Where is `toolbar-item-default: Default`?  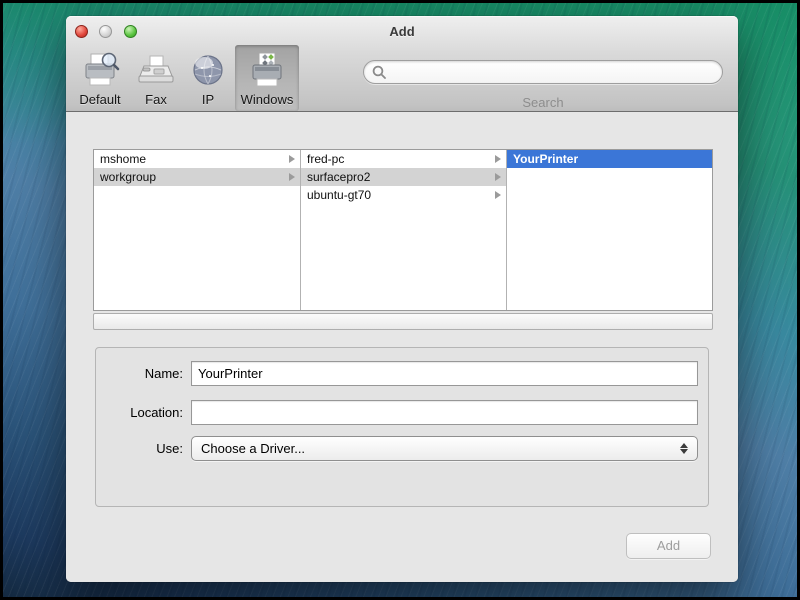 toolbar-item-default: Default is located at coordinates (100, 77).